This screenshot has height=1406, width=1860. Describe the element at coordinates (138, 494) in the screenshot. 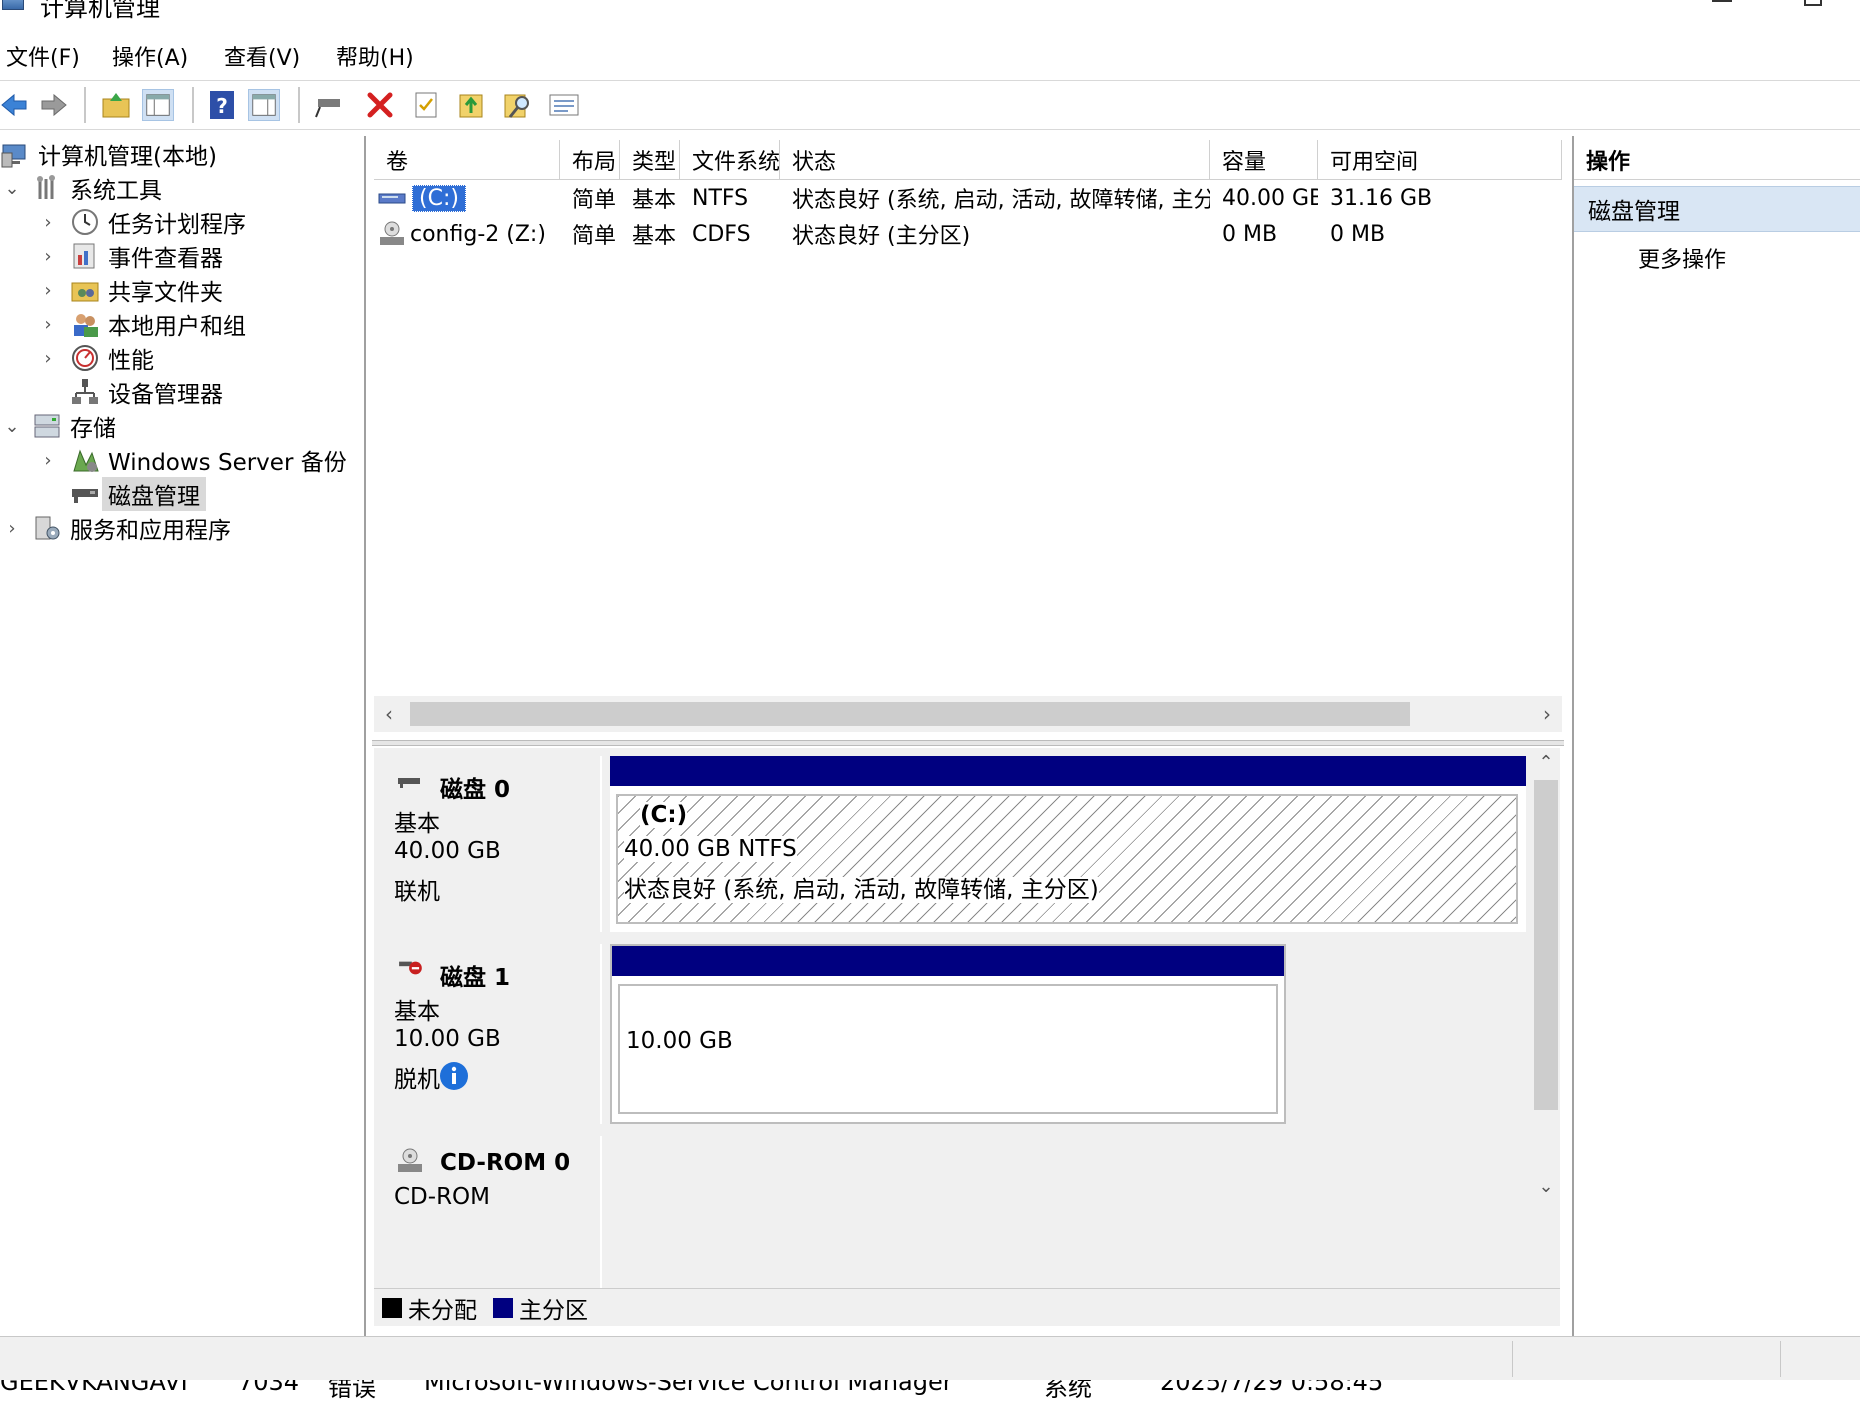

I see `tree-node-disk-management: 磁盘管理` at that location.